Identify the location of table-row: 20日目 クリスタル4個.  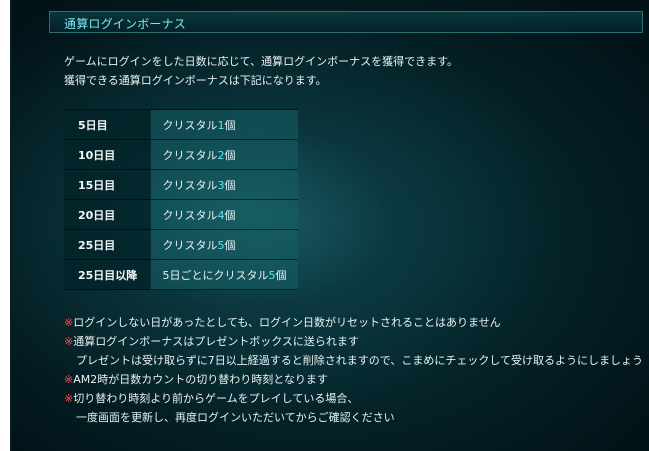
(181, 214).